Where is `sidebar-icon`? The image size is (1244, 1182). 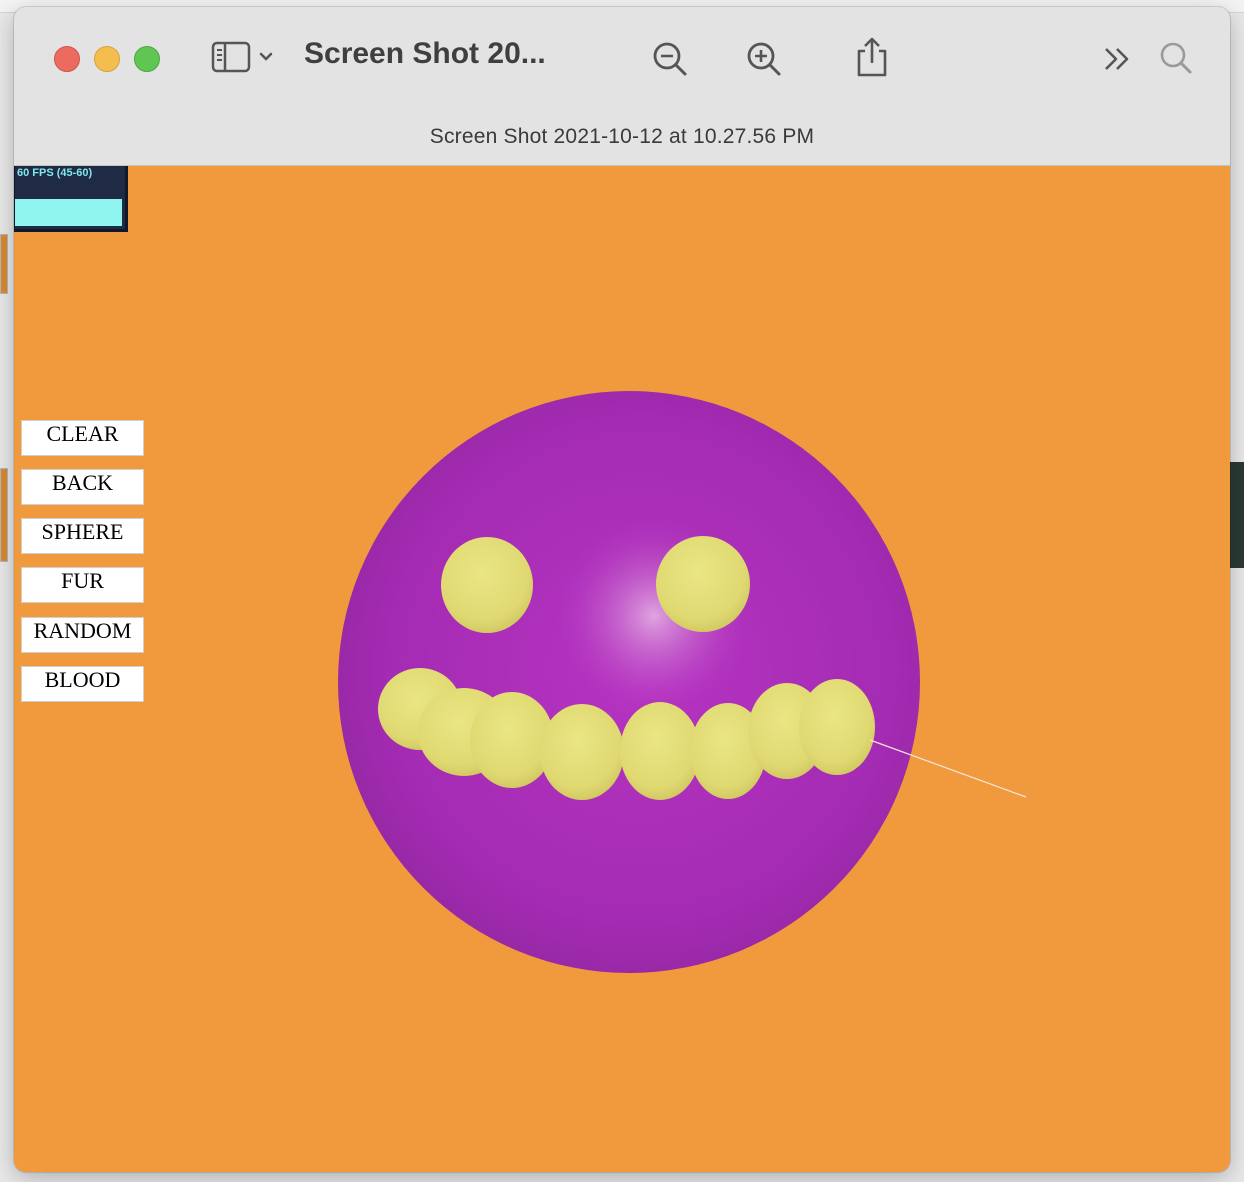 sidebar-icon is located at coordinates (245, 57).